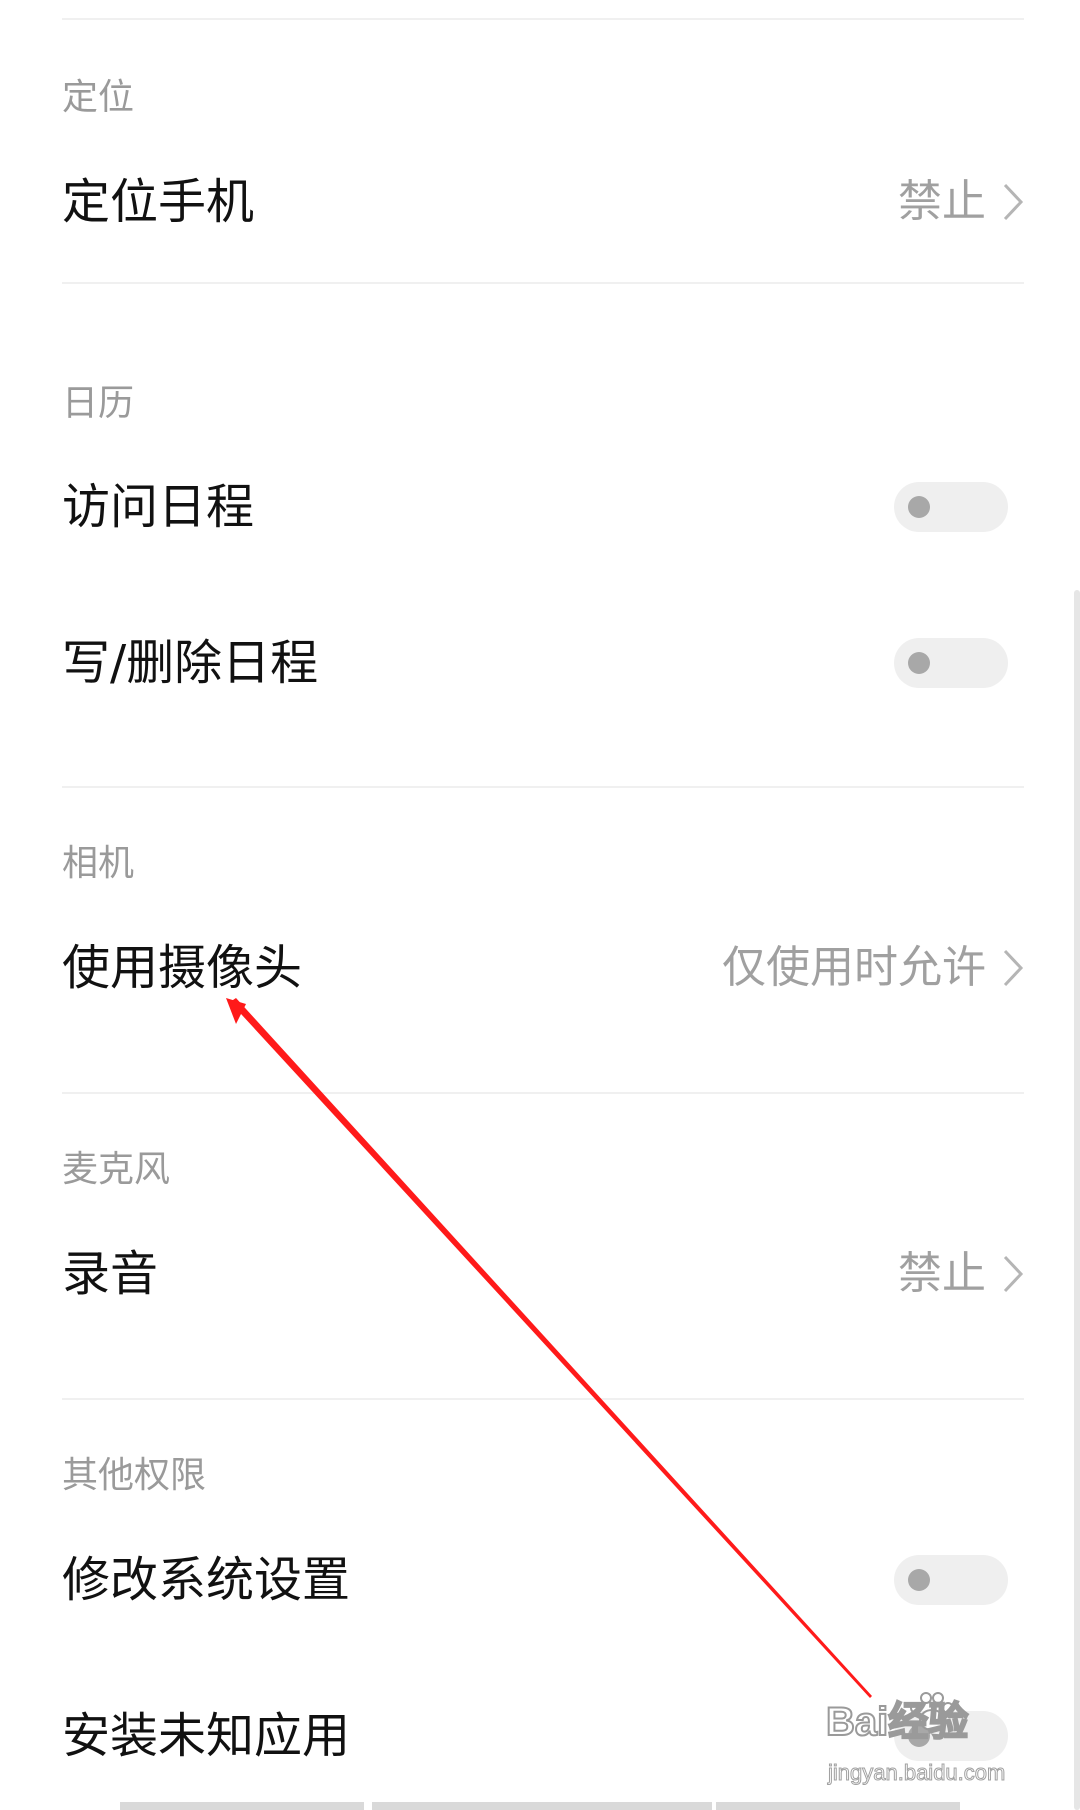 This screenshot has height=1810, width=1080. What do you see at coordinates (540, 507) in the screenshot?
I see `row-read-calendar: 访问日程` at bounding box center [540, 507].